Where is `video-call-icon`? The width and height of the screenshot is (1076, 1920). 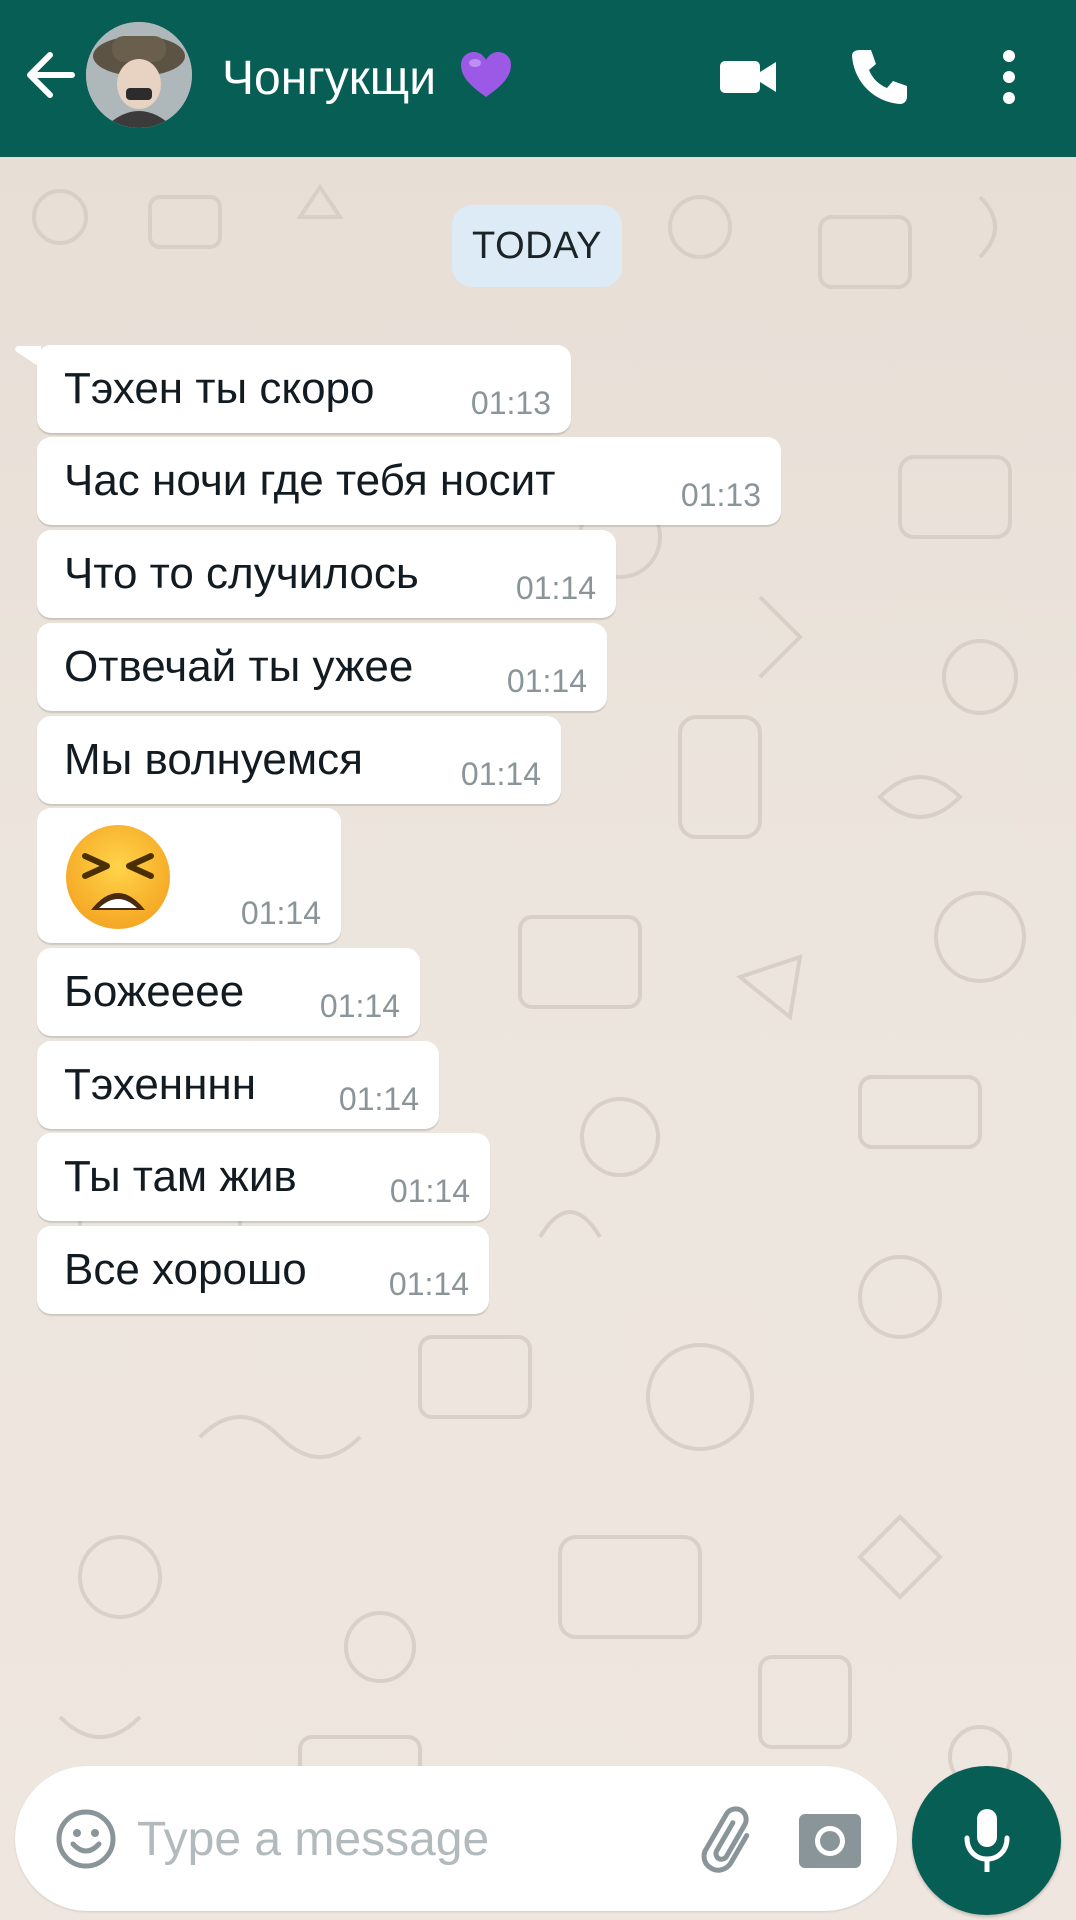 video-call-icon is located at coordinates (749, 77).